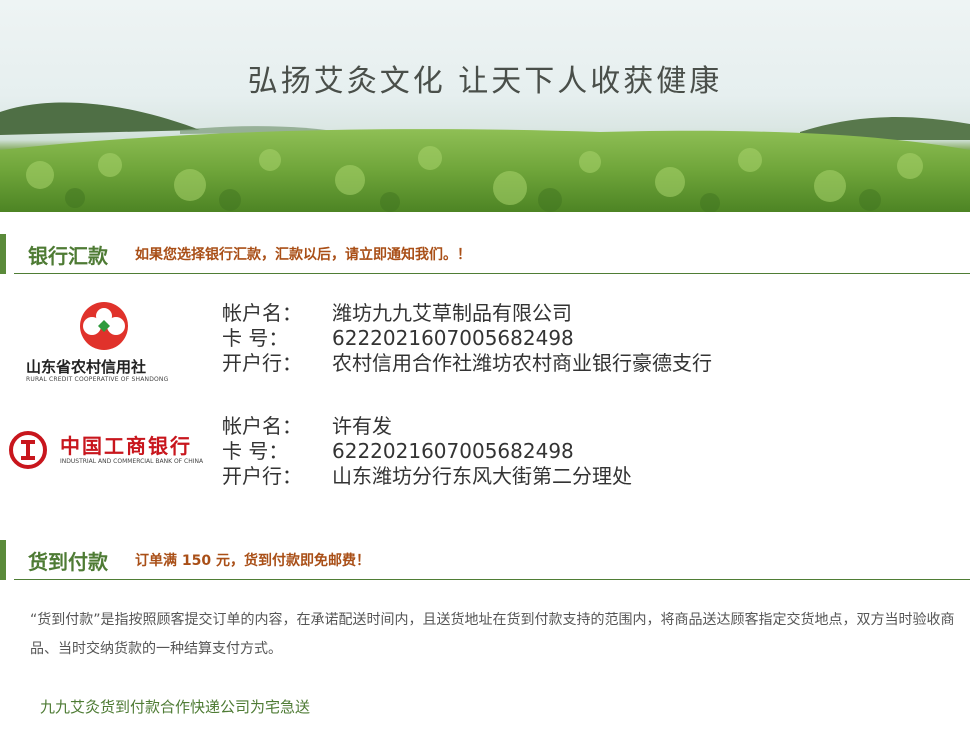 The width and height of the screenshot is (970, 746). I want to click on bank-transfer-title: 银行汇款, so click(68, 256).